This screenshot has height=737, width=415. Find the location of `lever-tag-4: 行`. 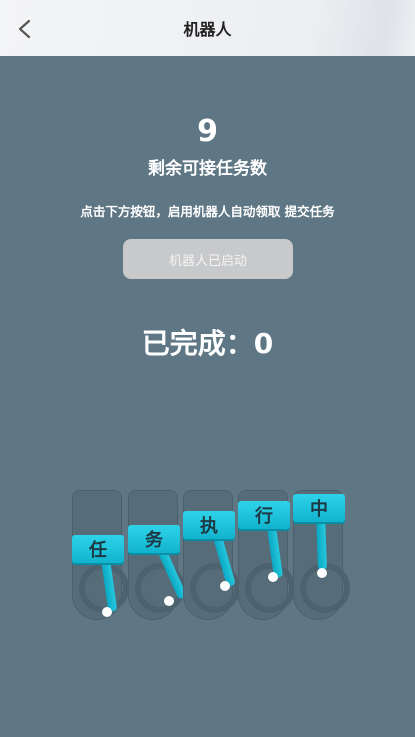

lever-tag-4: 行 is located at coordinates (264, 515).